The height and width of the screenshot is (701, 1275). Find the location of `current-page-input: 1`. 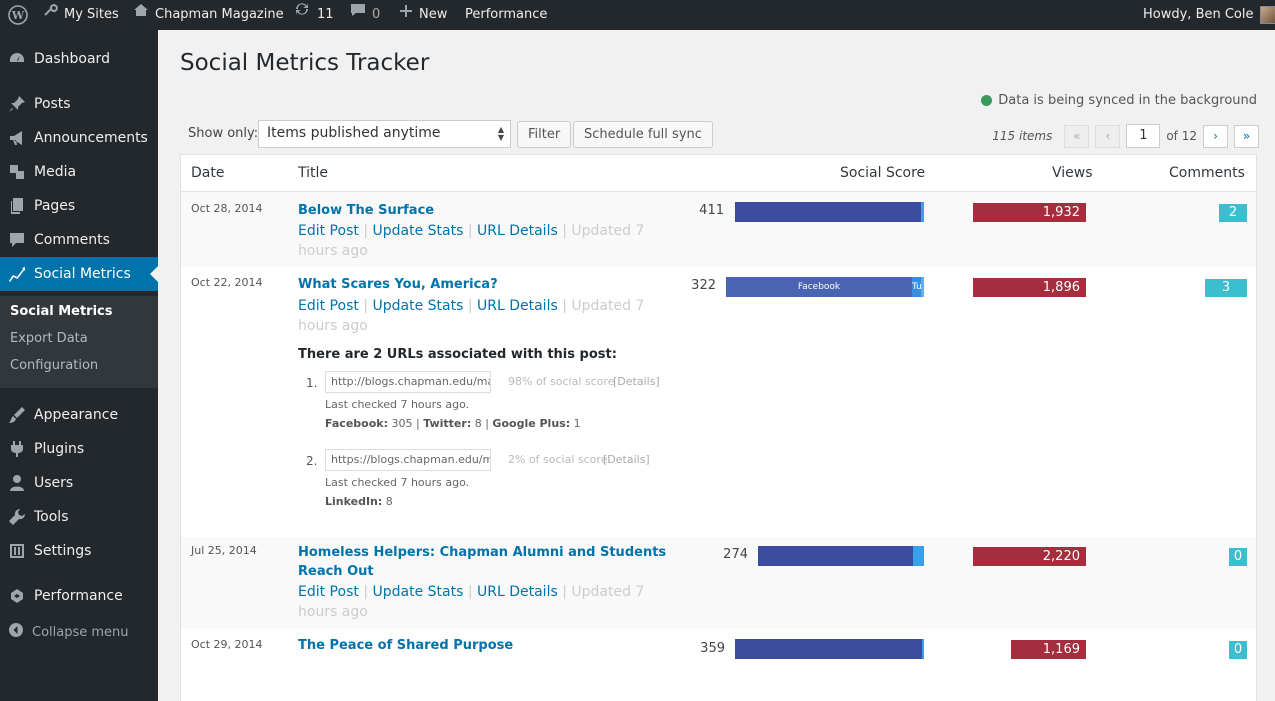

current-page-input: 1 is located at coordinates (1143, 136).